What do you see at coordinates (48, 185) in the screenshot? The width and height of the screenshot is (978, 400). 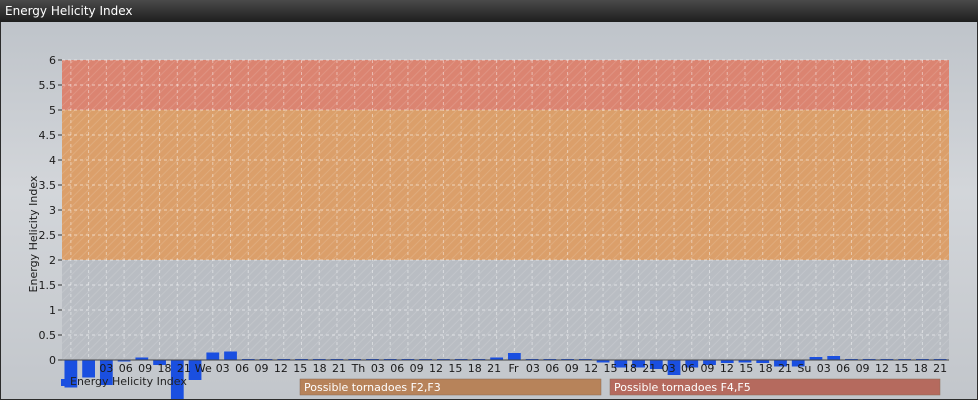 I see `y-tick-label: 3.5` at bounding box center [48, 185].